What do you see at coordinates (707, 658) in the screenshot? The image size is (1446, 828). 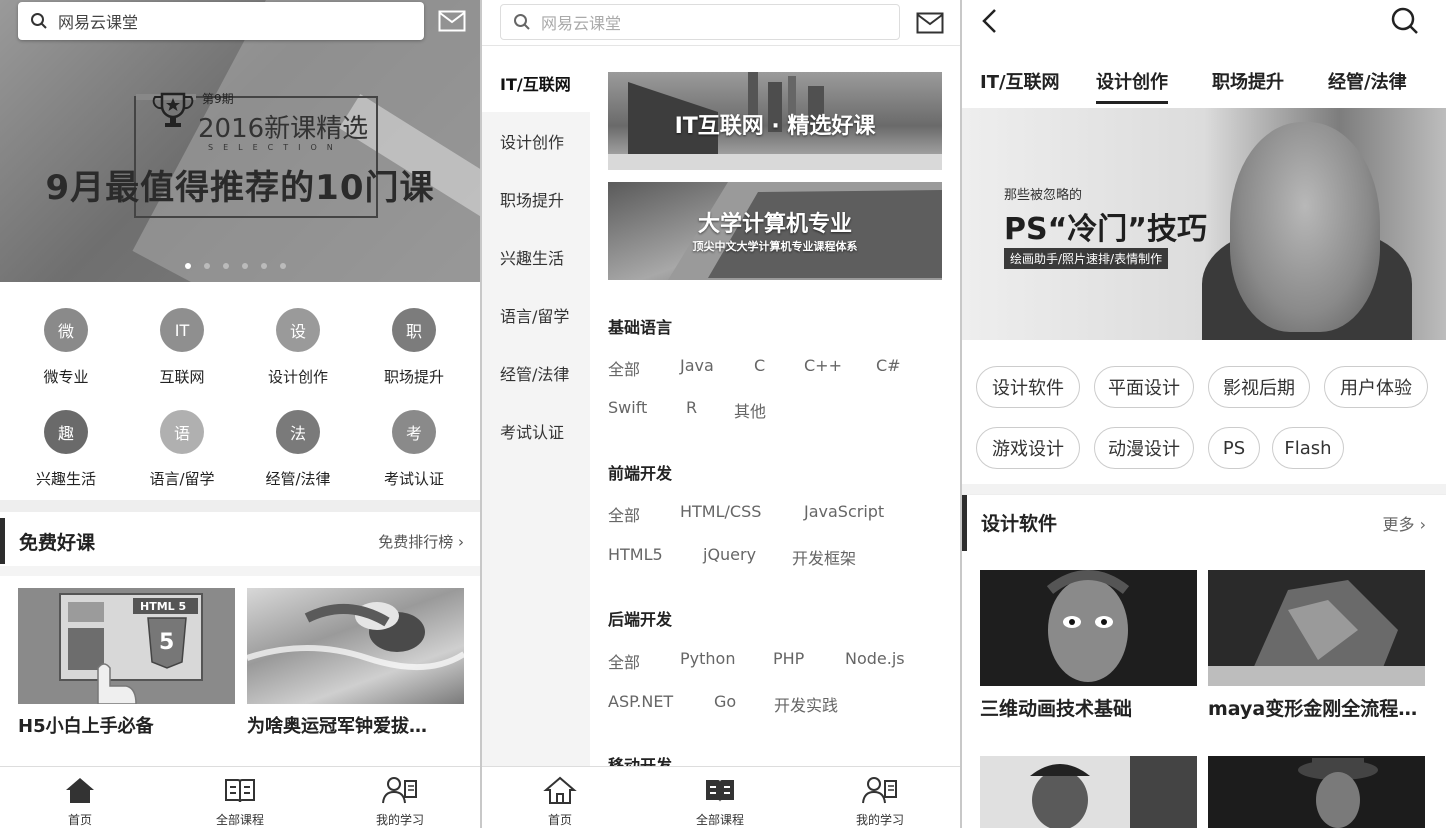 I see `subcategory-tag: Python` at bounding box center [707, 658].